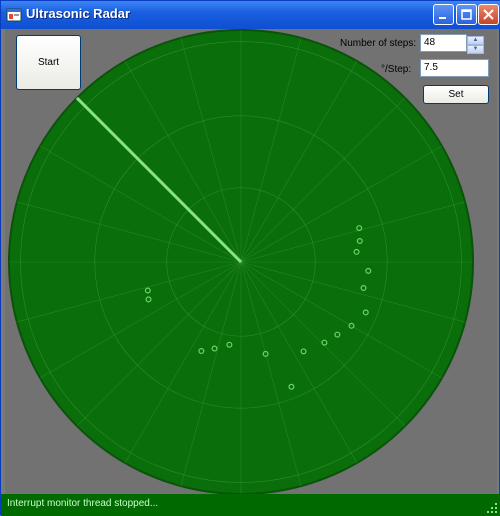  What do you see at coordinates (78, 13) in the screenshot?
I see `window-title: Ultrasonic Radar` at bounding box center [78, 13].